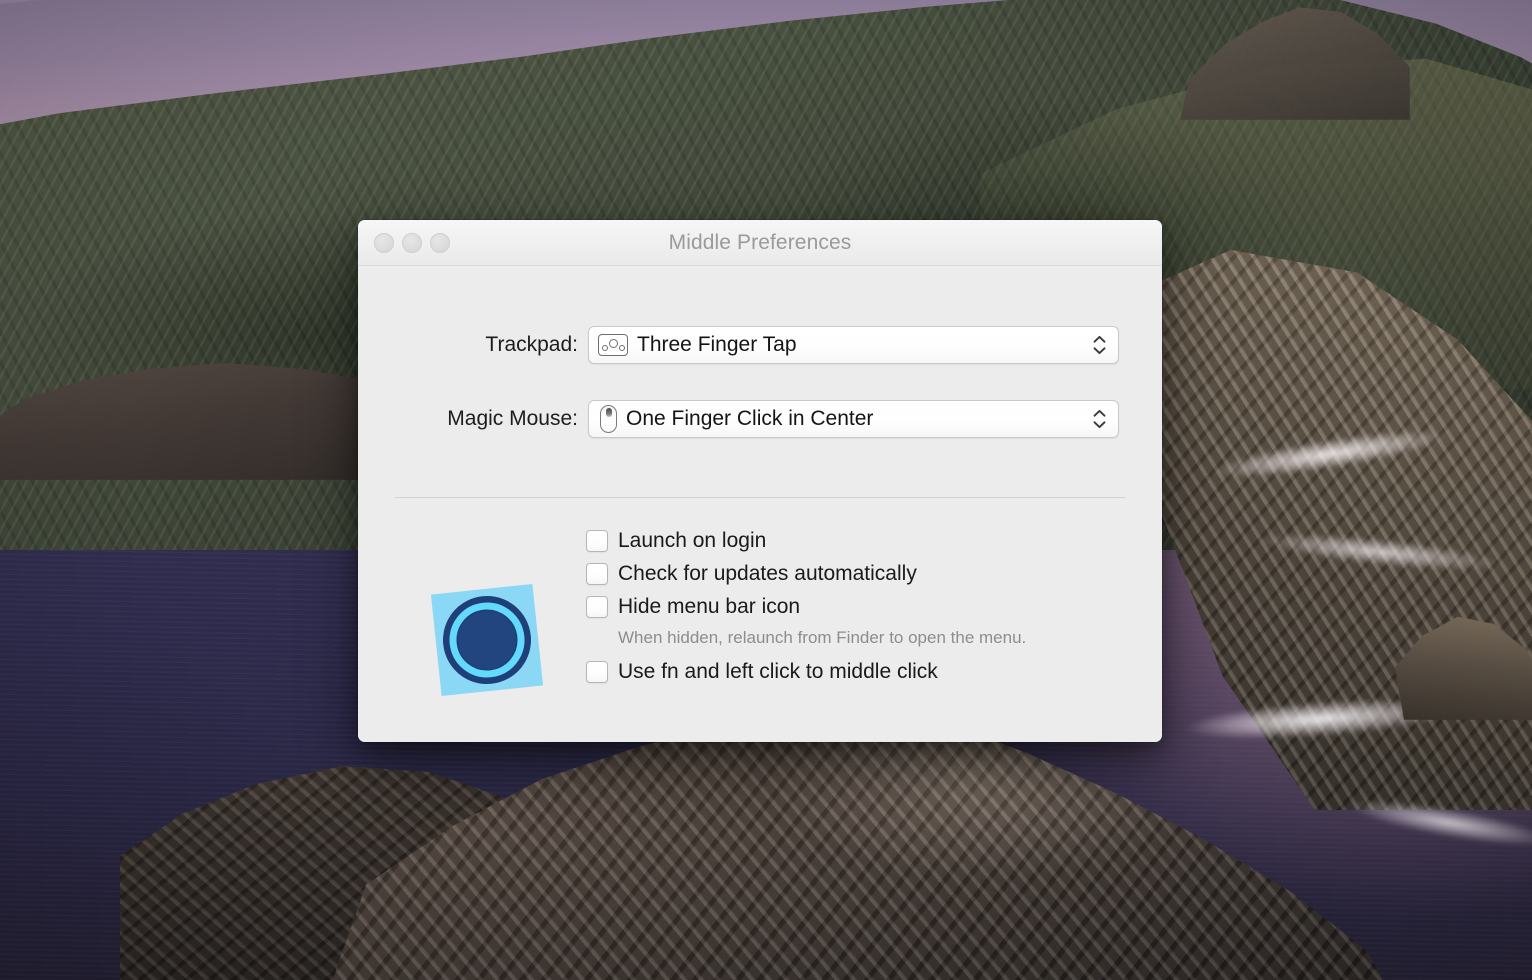  I want to click on option-label: Use fn and left click to middle click, so click(778, 671).